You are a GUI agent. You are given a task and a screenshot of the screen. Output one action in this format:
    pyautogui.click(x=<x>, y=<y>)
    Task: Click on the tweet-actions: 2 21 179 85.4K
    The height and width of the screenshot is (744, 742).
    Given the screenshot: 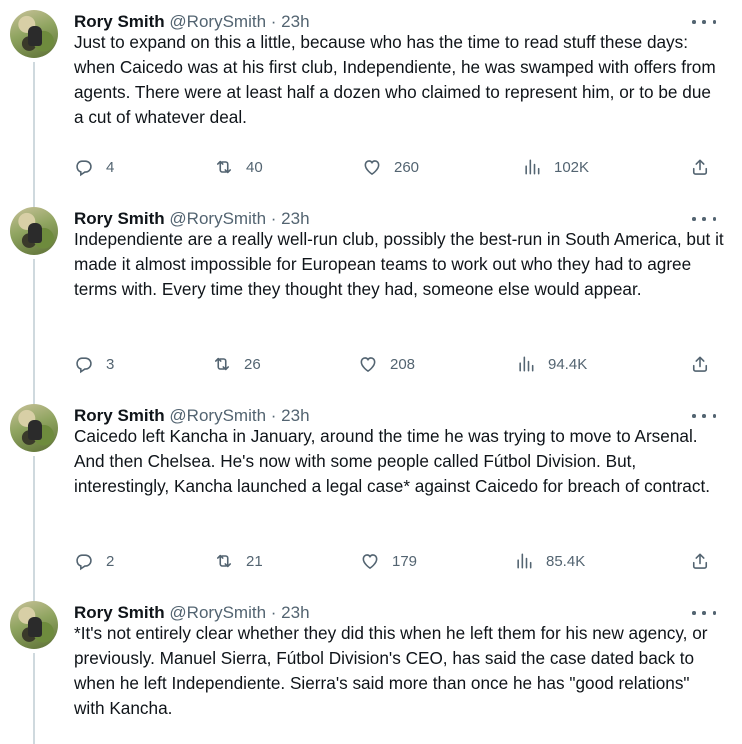 What is the action you would take?
    pyautogui.click(x=399, y=561)
    